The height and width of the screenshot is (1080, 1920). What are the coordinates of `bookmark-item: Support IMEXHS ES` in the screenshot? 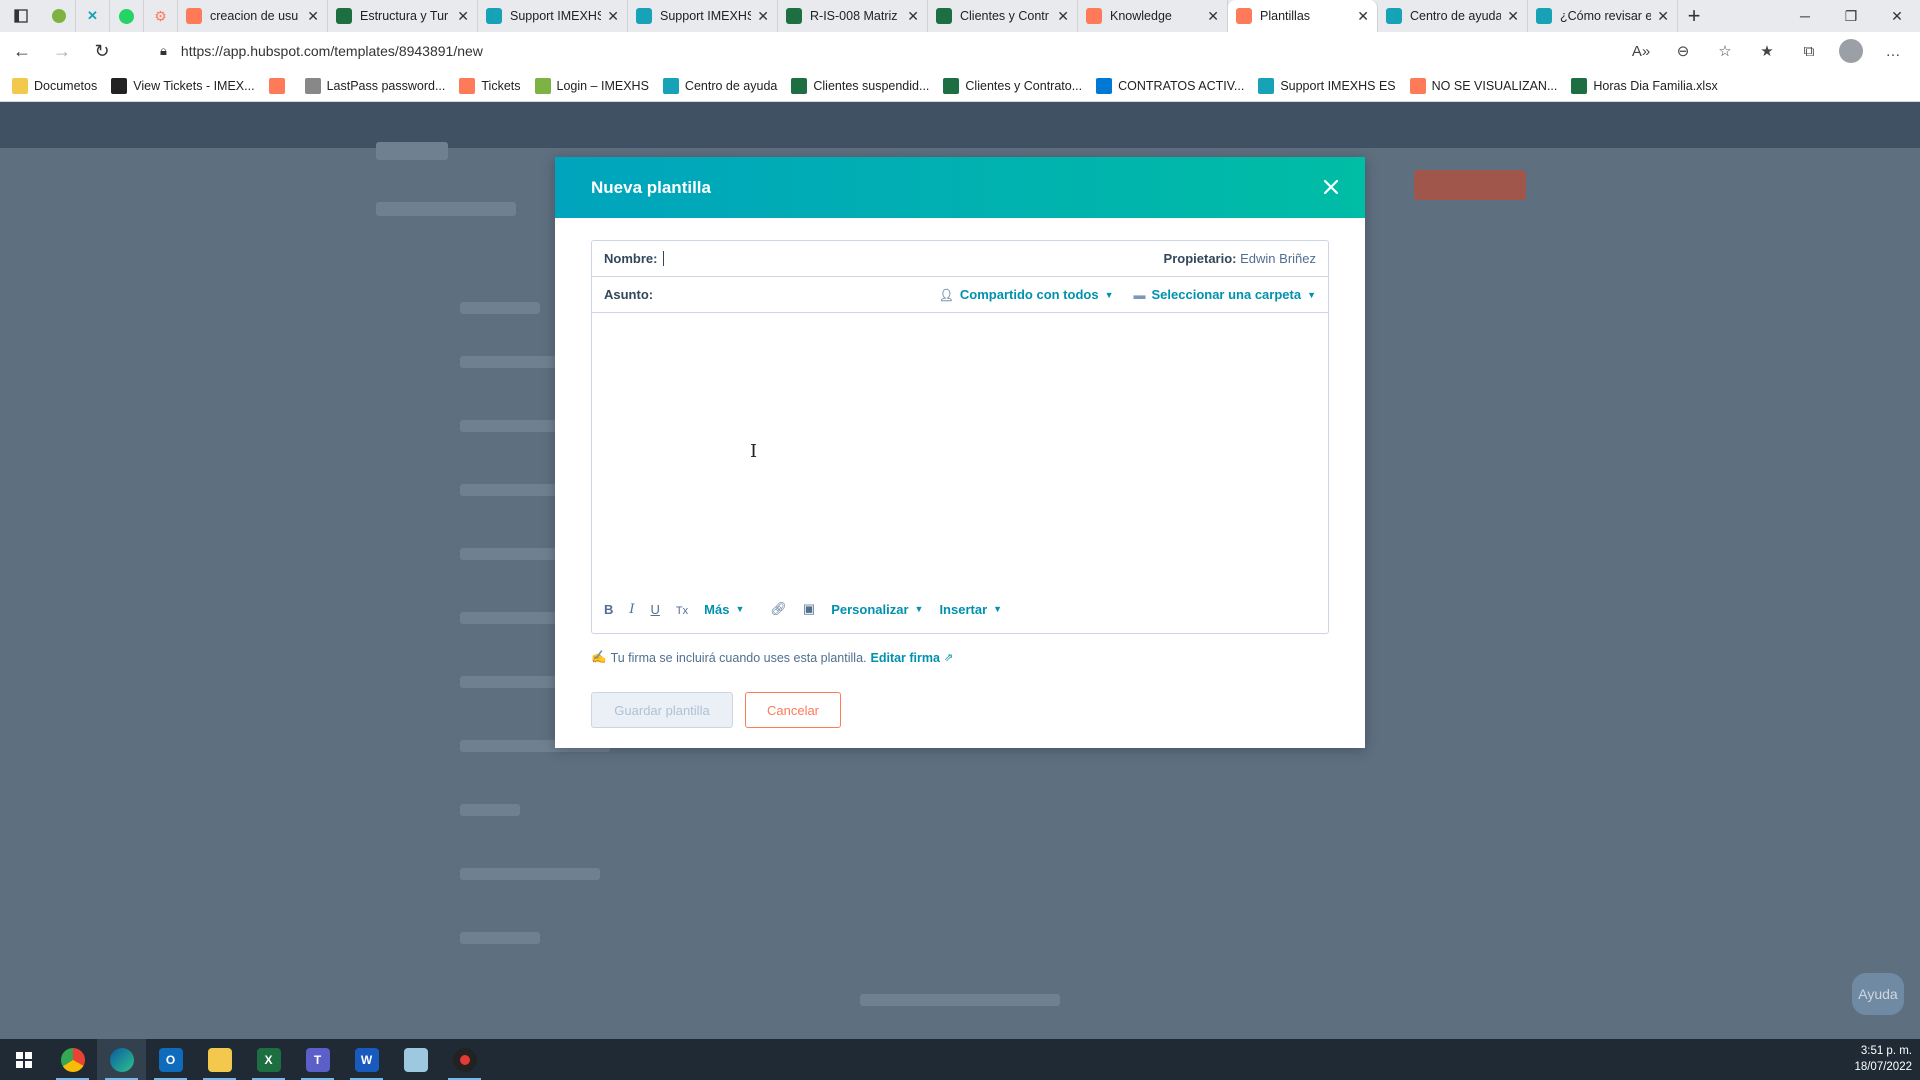 It's located at (1327, 85).